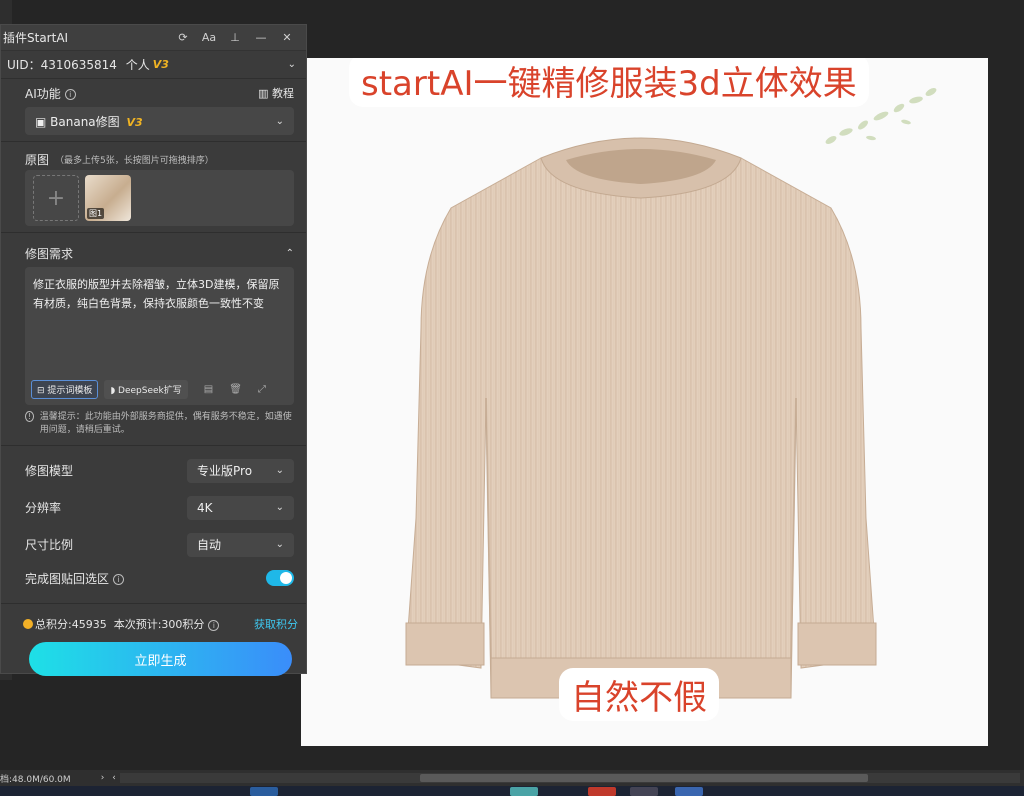 The image size is (1024, 796). I want to click on coin-icon, so click(28, 624).